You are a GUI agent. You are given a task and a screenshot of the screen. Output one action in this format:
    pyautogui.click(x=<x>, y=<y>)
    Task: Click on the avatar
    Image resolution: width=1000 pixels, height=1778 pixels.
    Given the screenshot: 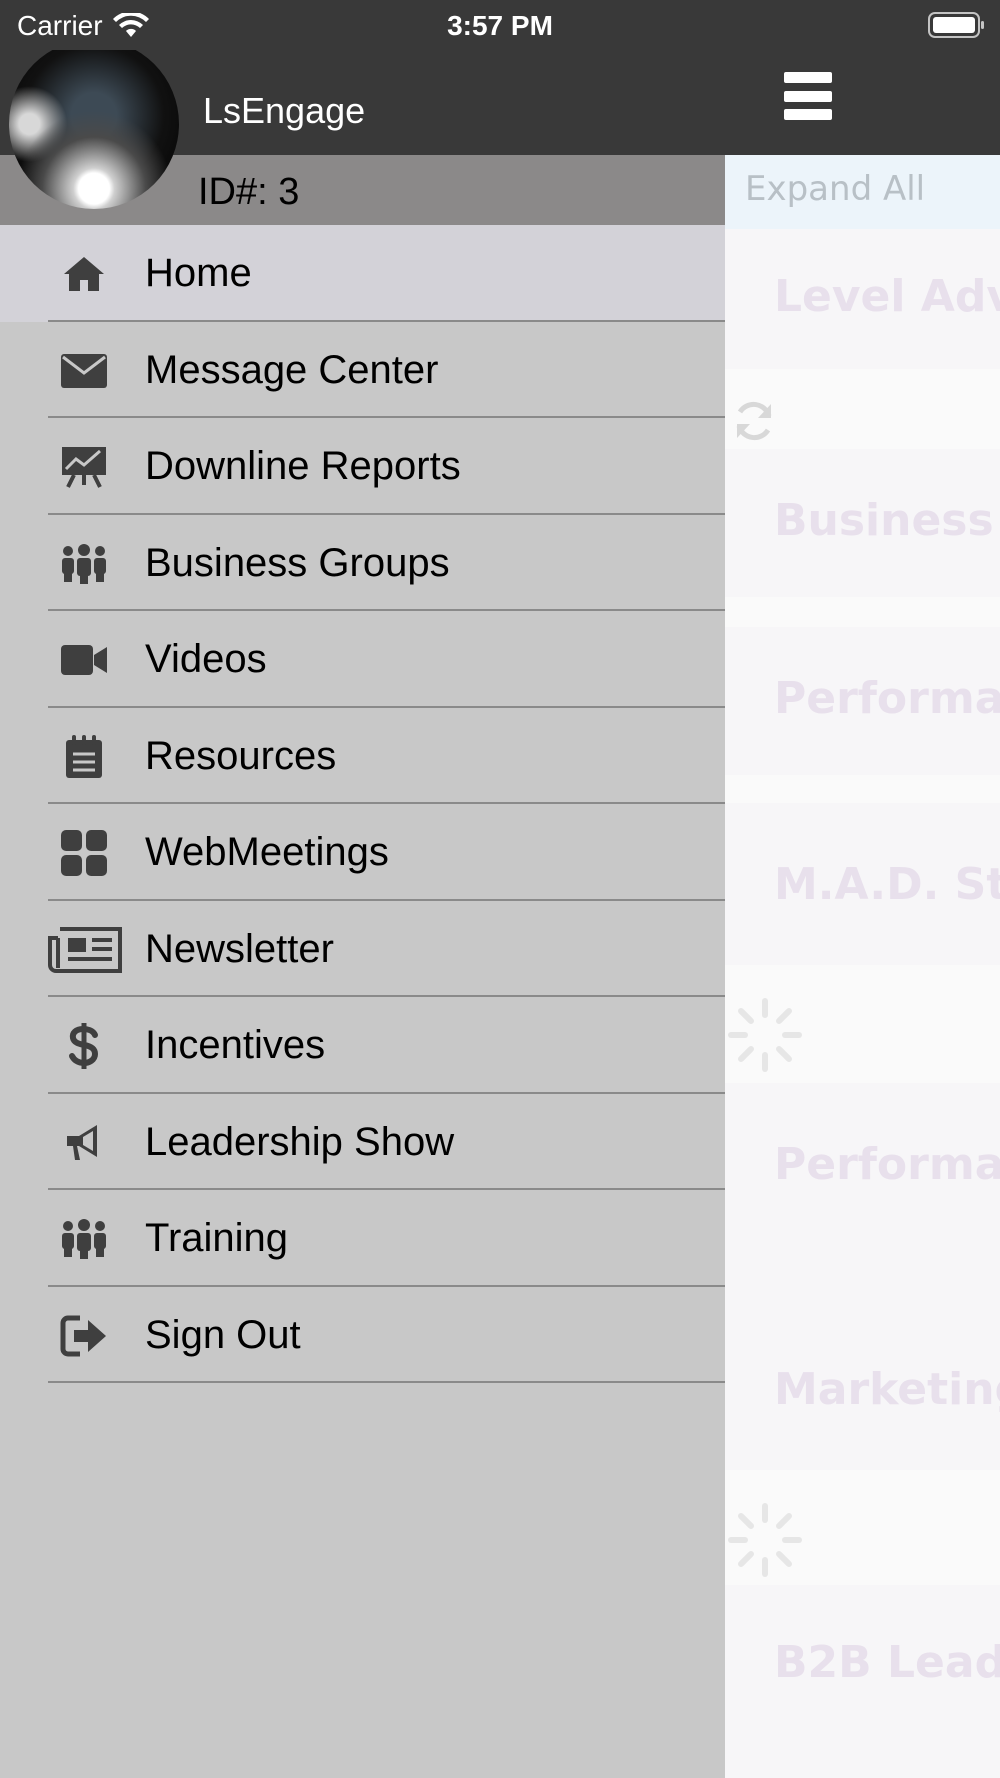 What is the action you would take?
    pyautogui.click(x=94, y=124)
    